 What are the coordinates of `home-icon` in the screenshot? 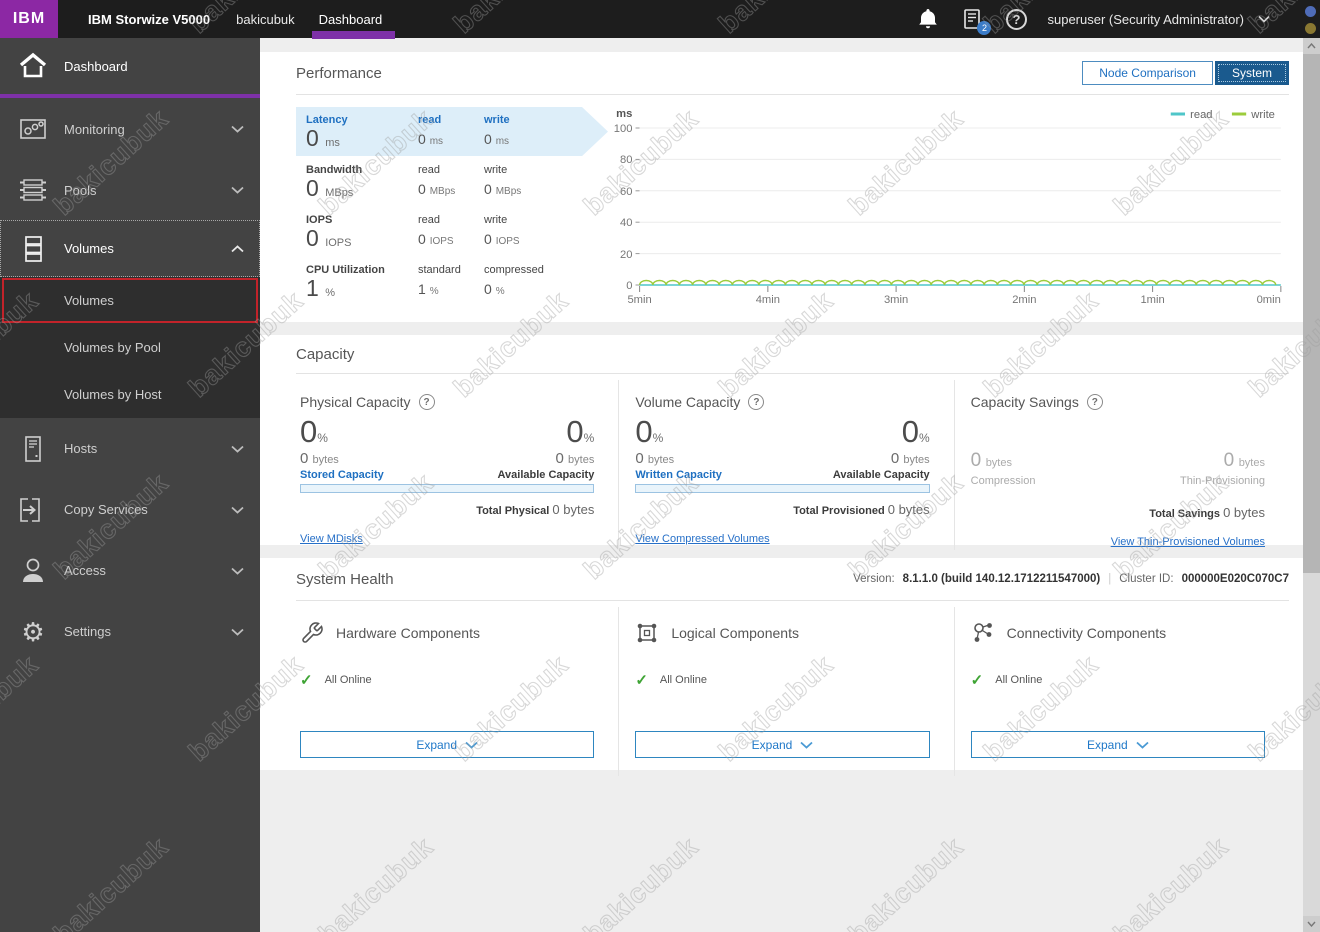 It's located at (33, 66).